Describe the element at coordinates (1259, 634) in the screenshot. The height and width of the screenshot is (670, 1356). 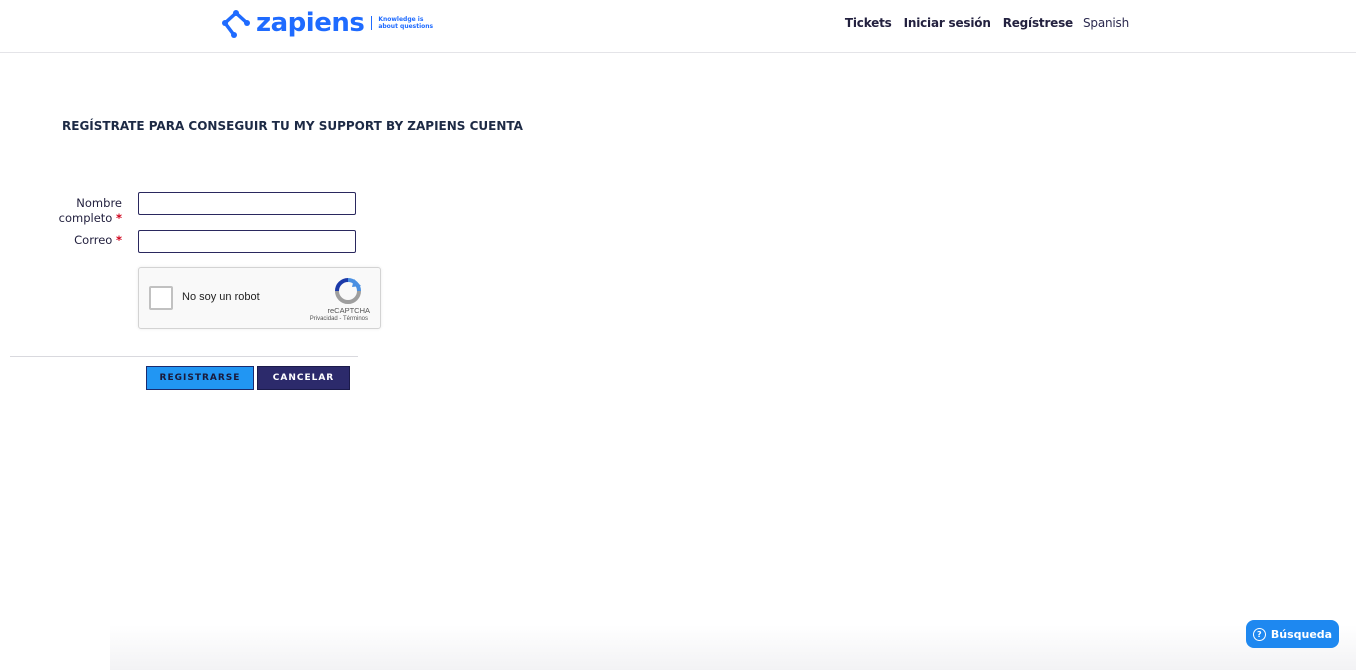
I see `question-circle-icon: ?` at that location.